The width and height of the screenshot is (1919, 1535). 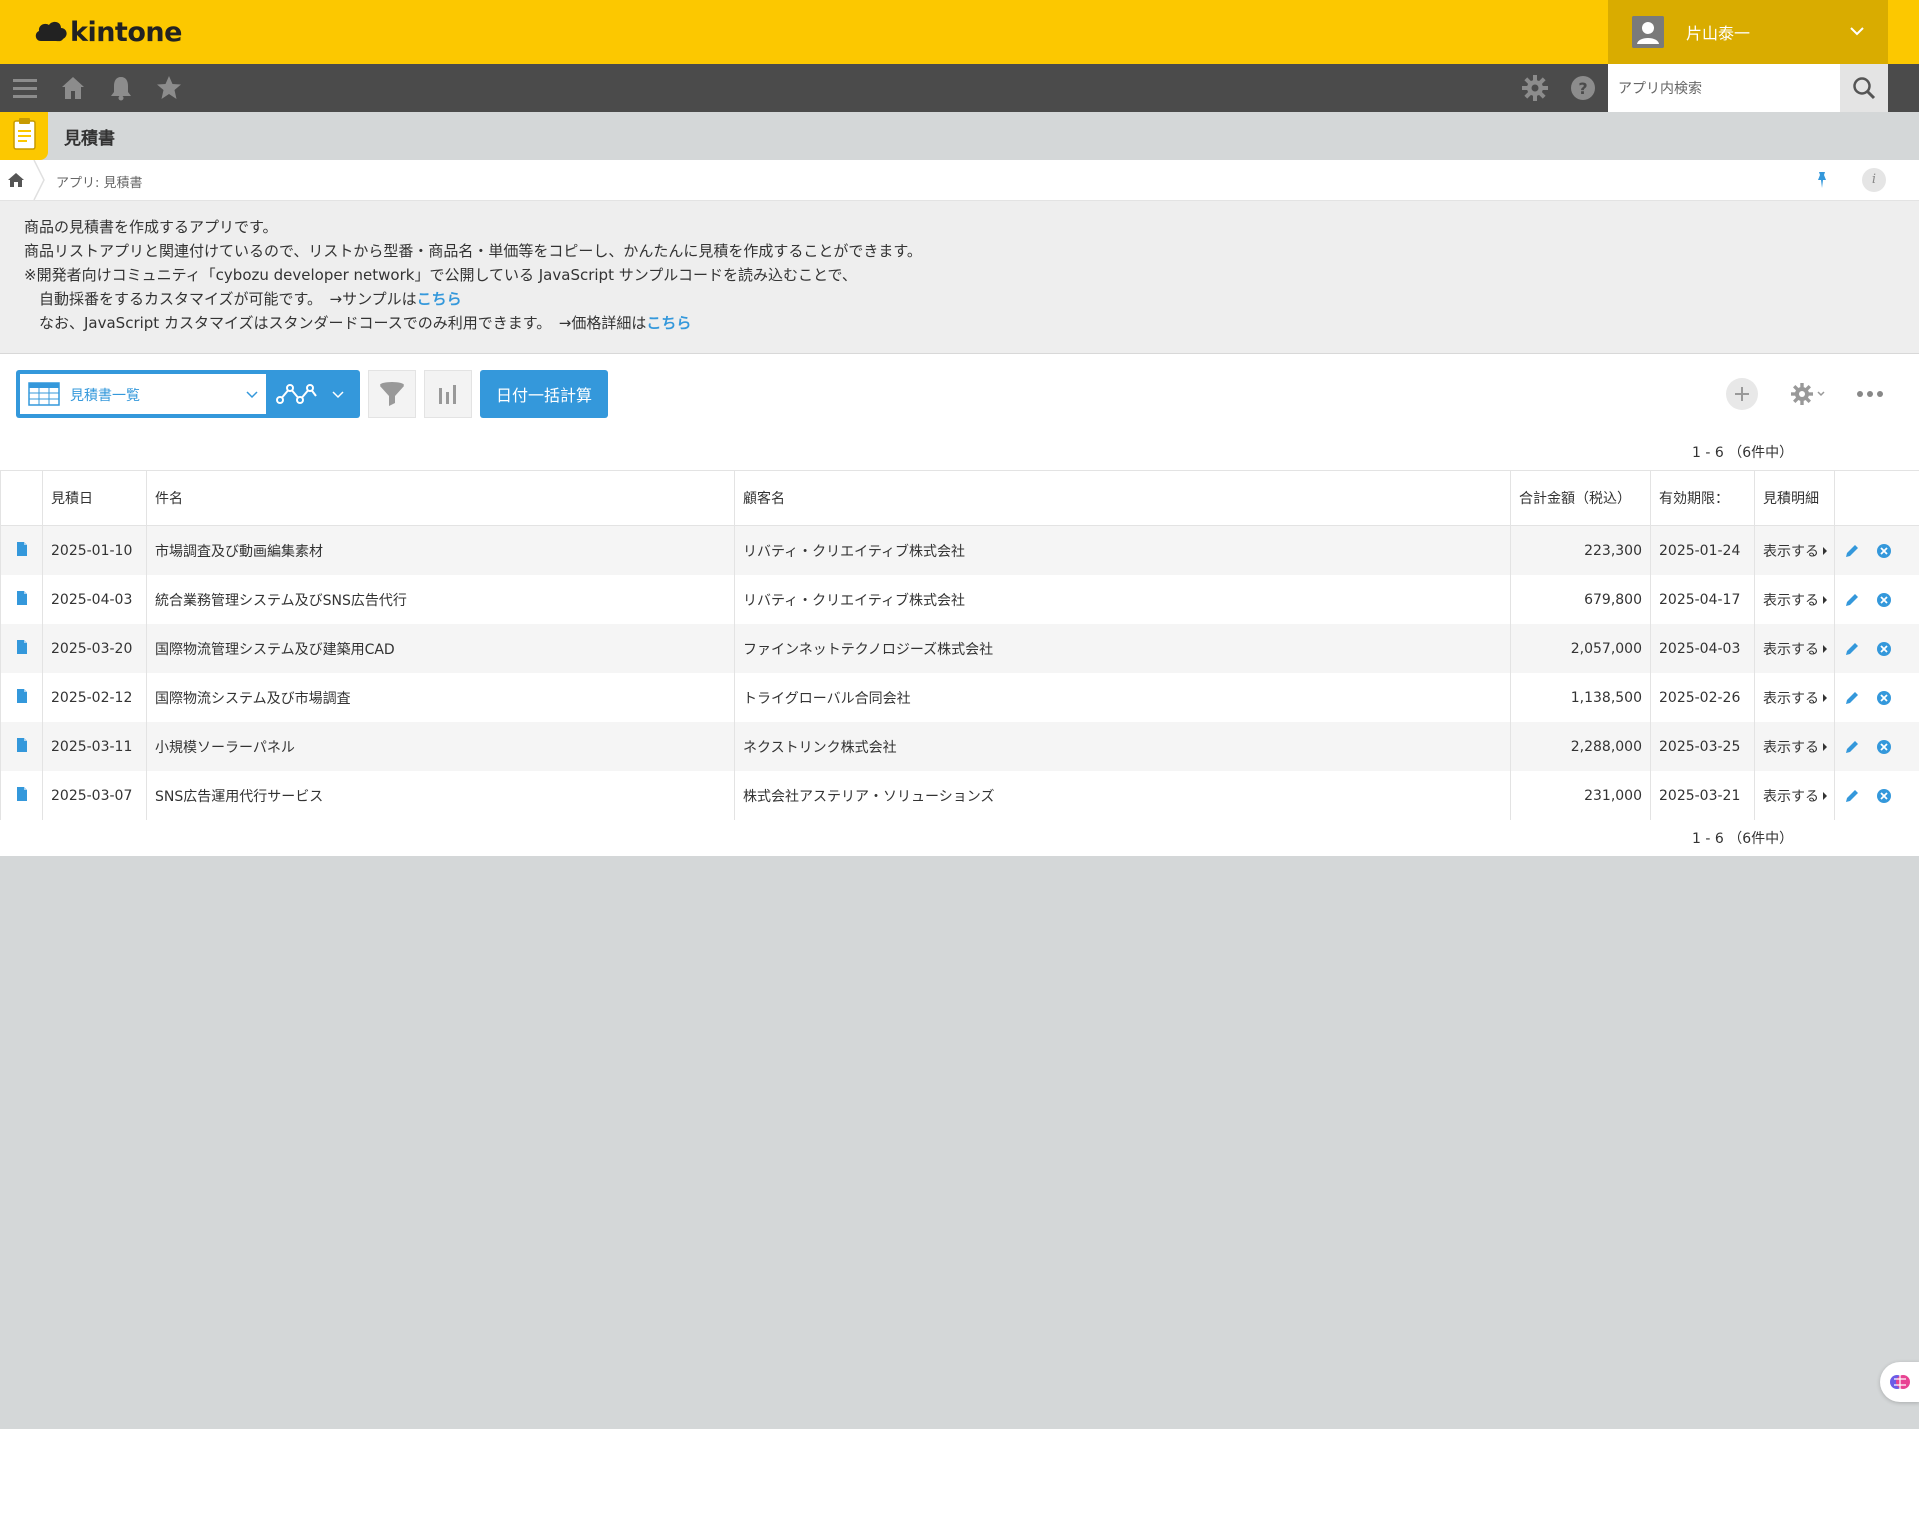 What do you see at coordinates (1122, 796) in the screenshot?
I see `cell-customer: 株式会社アステリア・ソリューションズ` at bounding box center [1122, 796].